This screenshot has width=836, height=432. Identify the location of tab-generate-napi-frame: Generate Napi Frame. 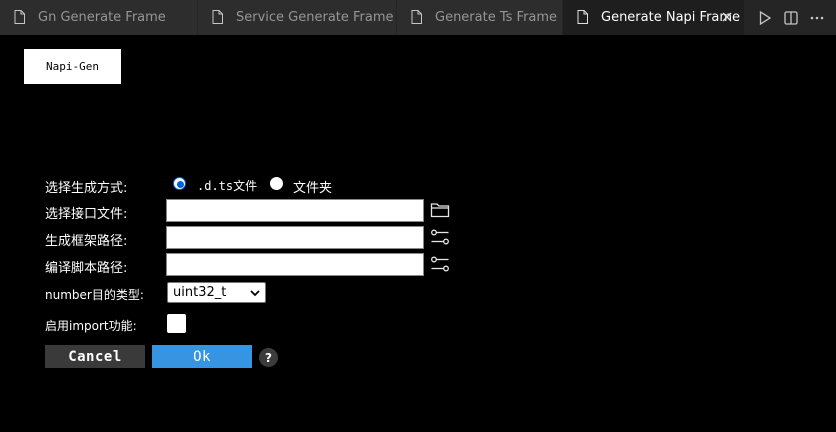
(654, 17).